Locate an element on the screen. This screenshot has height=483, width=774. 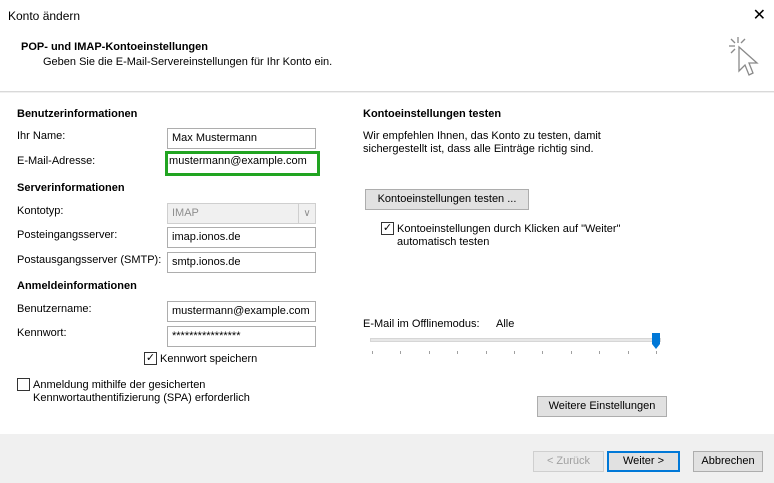
cancel-button: Abbrechen is located at coordinates (728, 461).